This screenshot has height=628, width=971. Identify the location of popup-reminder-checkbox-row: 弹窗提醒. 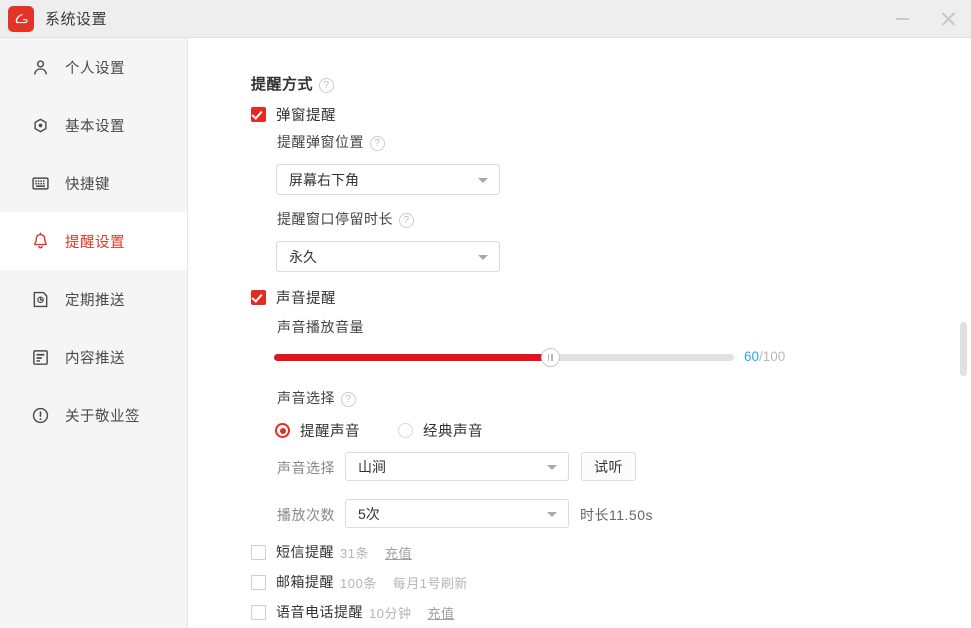
(293, 114).